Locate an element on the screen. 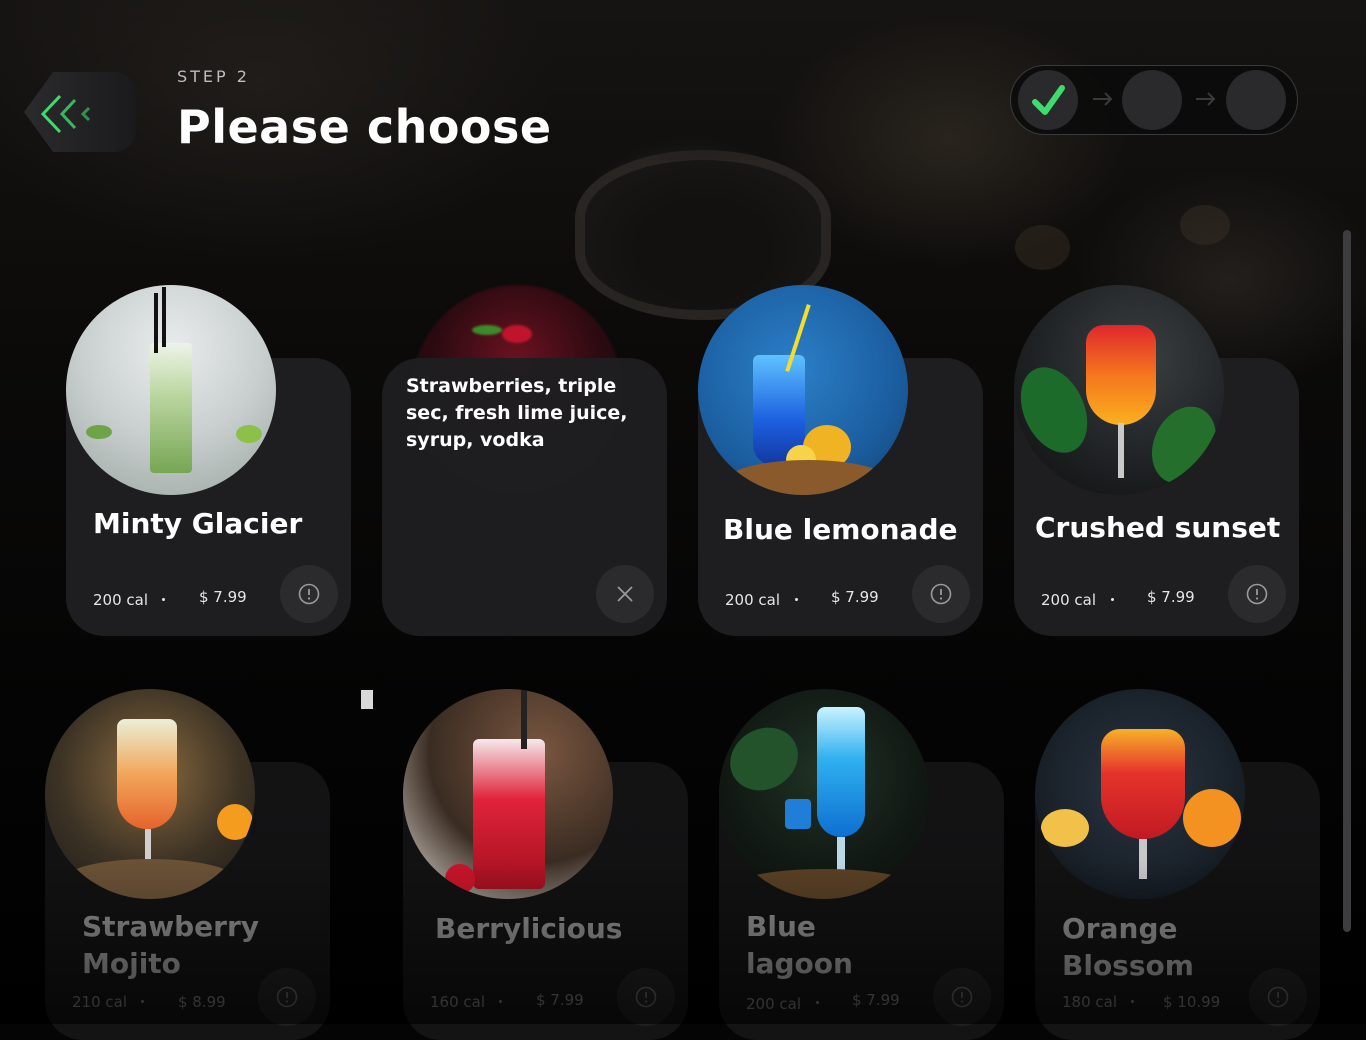 Image resolution: width=1366 pixels, height=1040 pixels. step-label: STEP 2 is located at coordinates (213, 76).